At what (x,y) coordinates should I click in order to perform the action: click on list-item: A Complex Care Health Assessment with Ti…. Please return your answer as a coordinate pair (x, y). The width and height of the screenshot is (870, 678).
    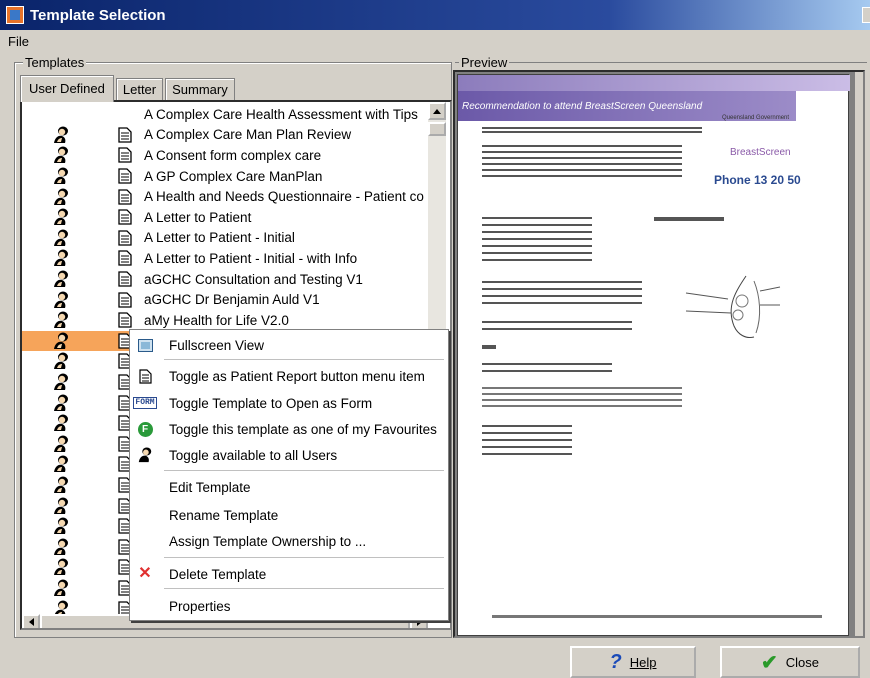
    Looking at the image, I should click on (227, 114).